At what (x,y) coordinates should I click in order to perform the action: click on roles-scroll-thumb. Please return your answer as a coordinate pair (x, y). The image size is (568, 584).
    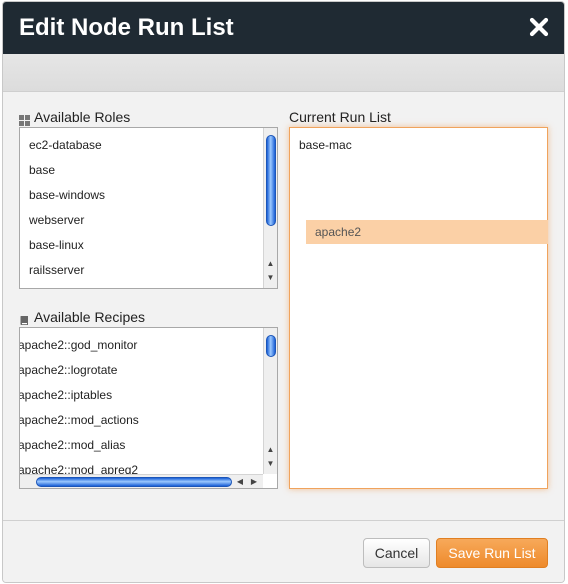
    Looking at the image, I should click on (271, 180).